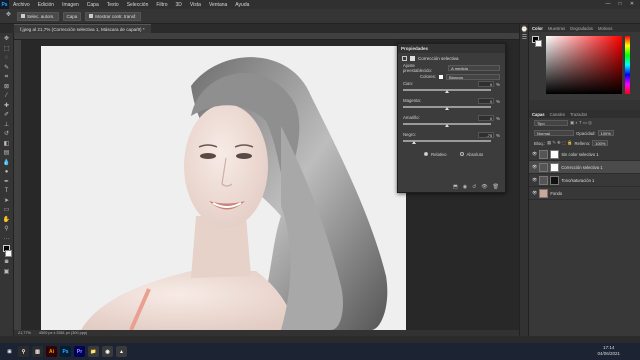 The image size is (640, 360). Describe the element at coordinates (70, 5) in the screenshot. I see `menu-imagen: Imagen` at that location.